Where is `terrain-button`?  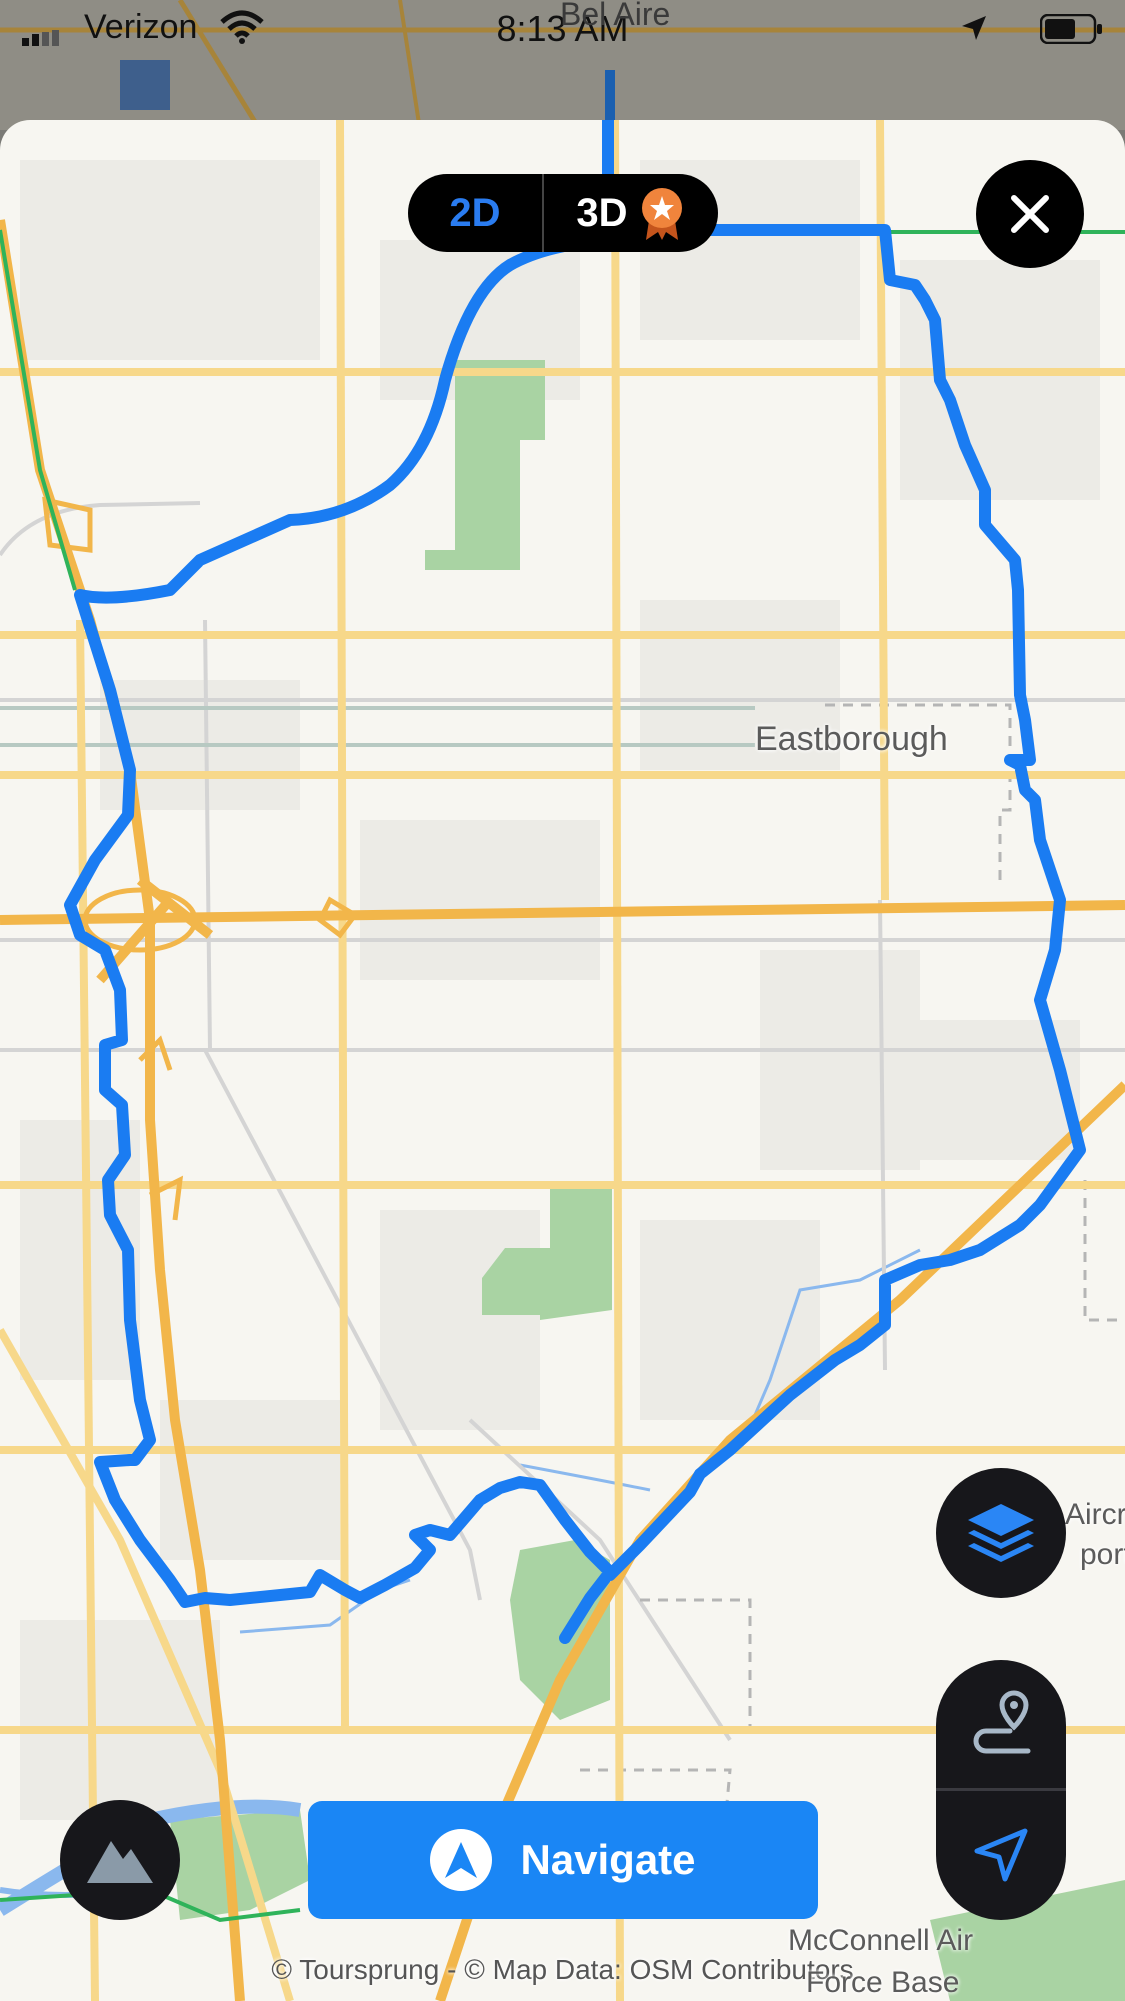
terrain-button is located at coordinates (120, 1860).